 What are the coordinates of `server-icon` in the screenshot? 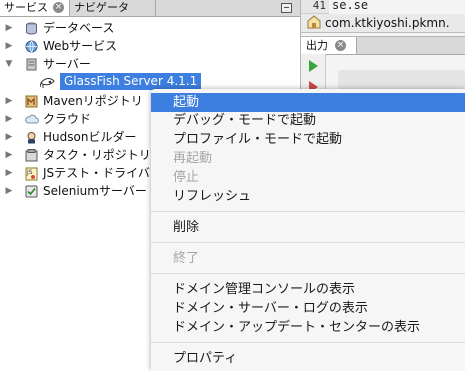 It's located at (31, 64).